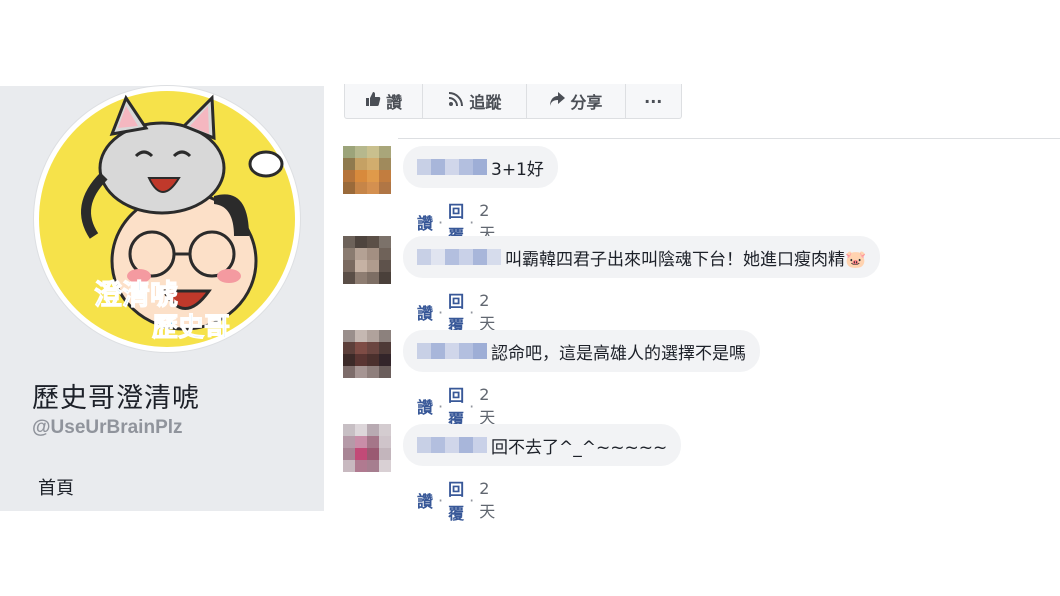 The width and height of the screenshot is (1060, 596). I want to click on like-page-label: 讚, so click(394, 102).